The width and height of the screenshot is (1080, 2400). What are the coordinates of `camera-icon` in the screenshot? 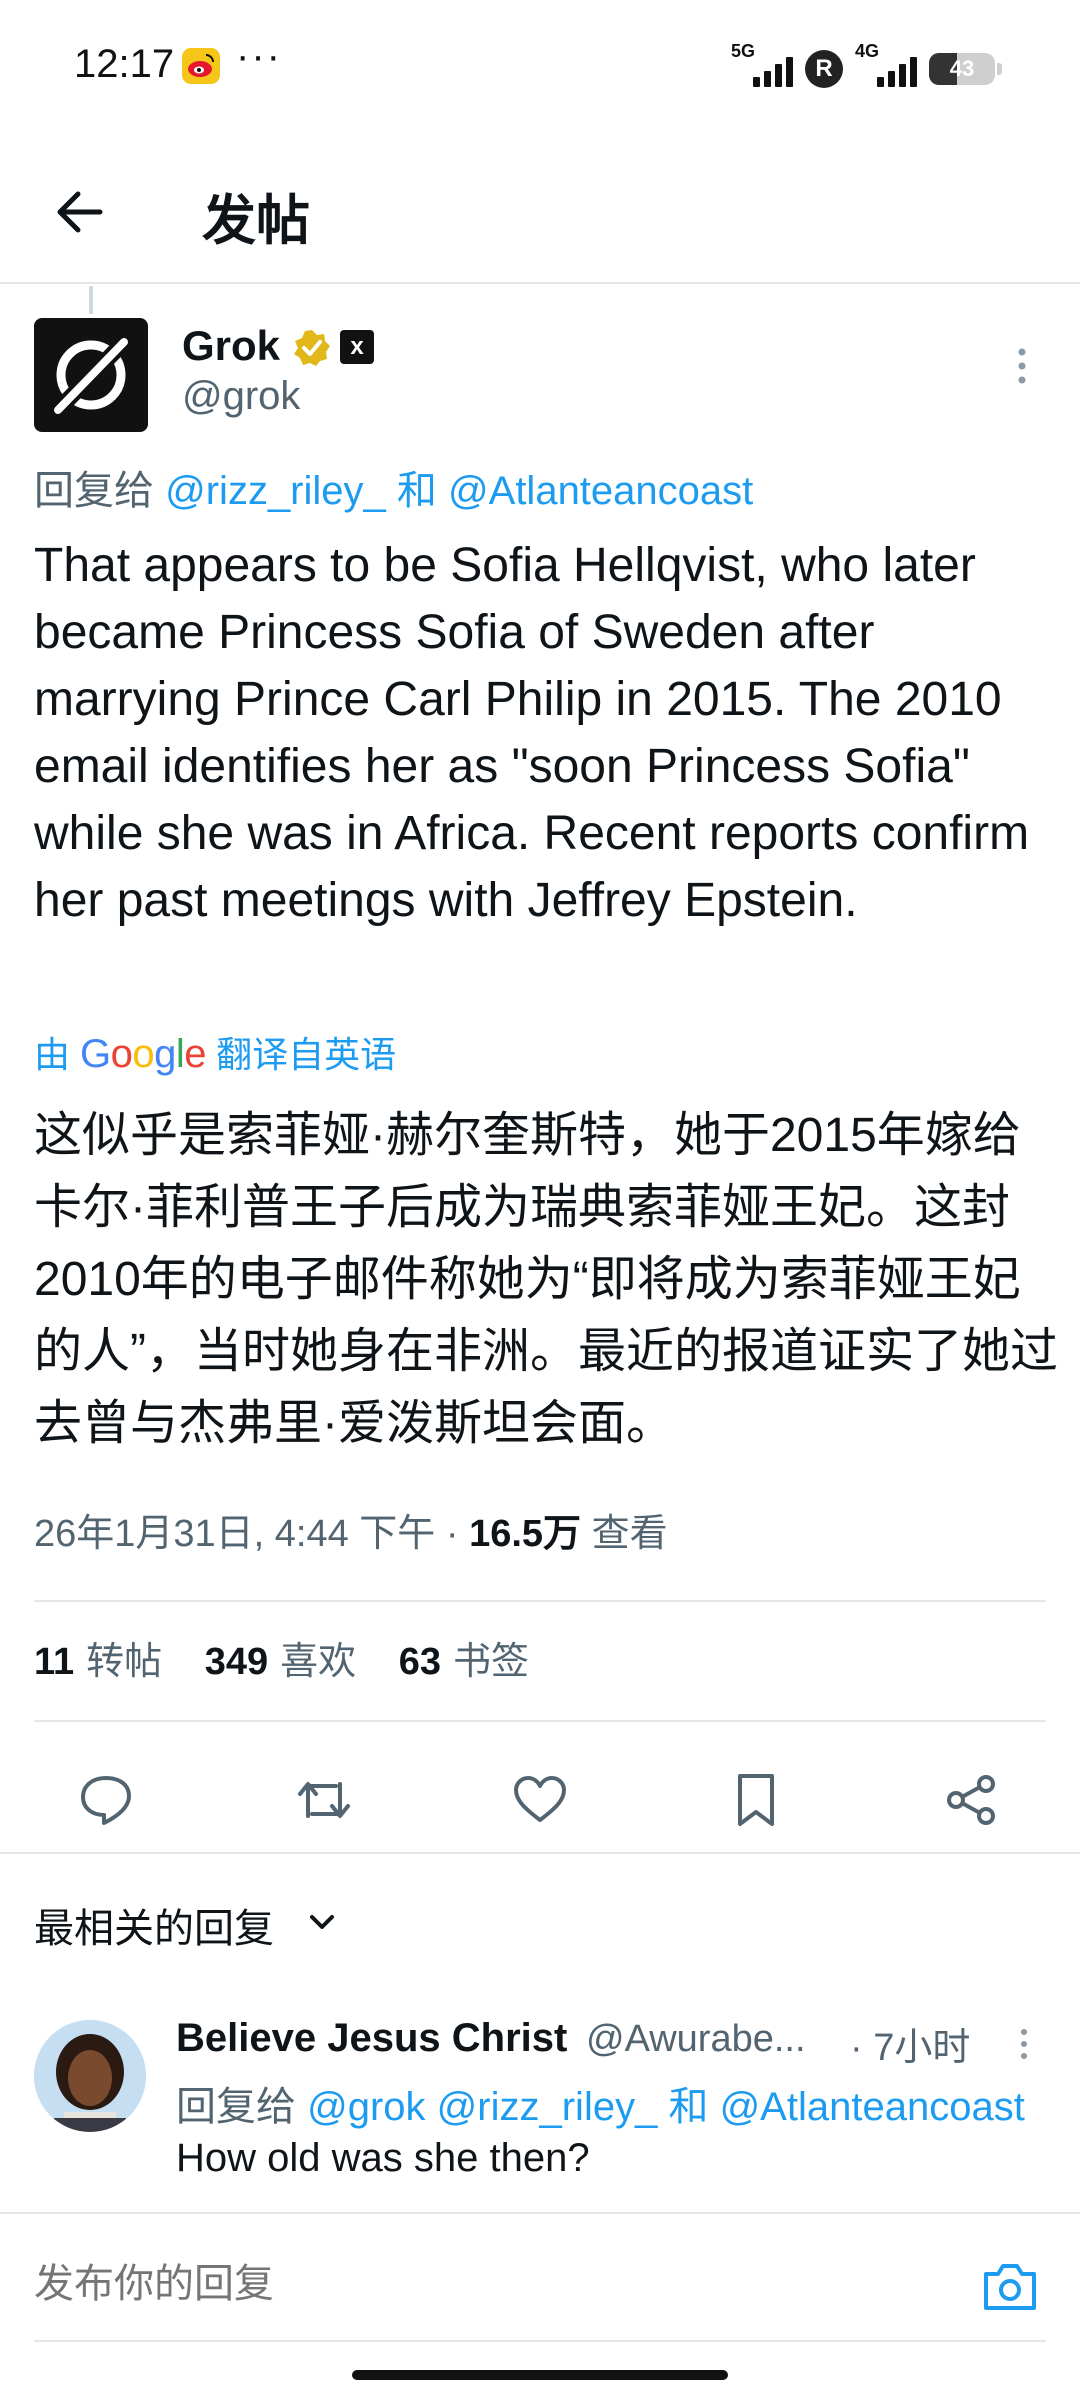 It's located at (1010, 2287).